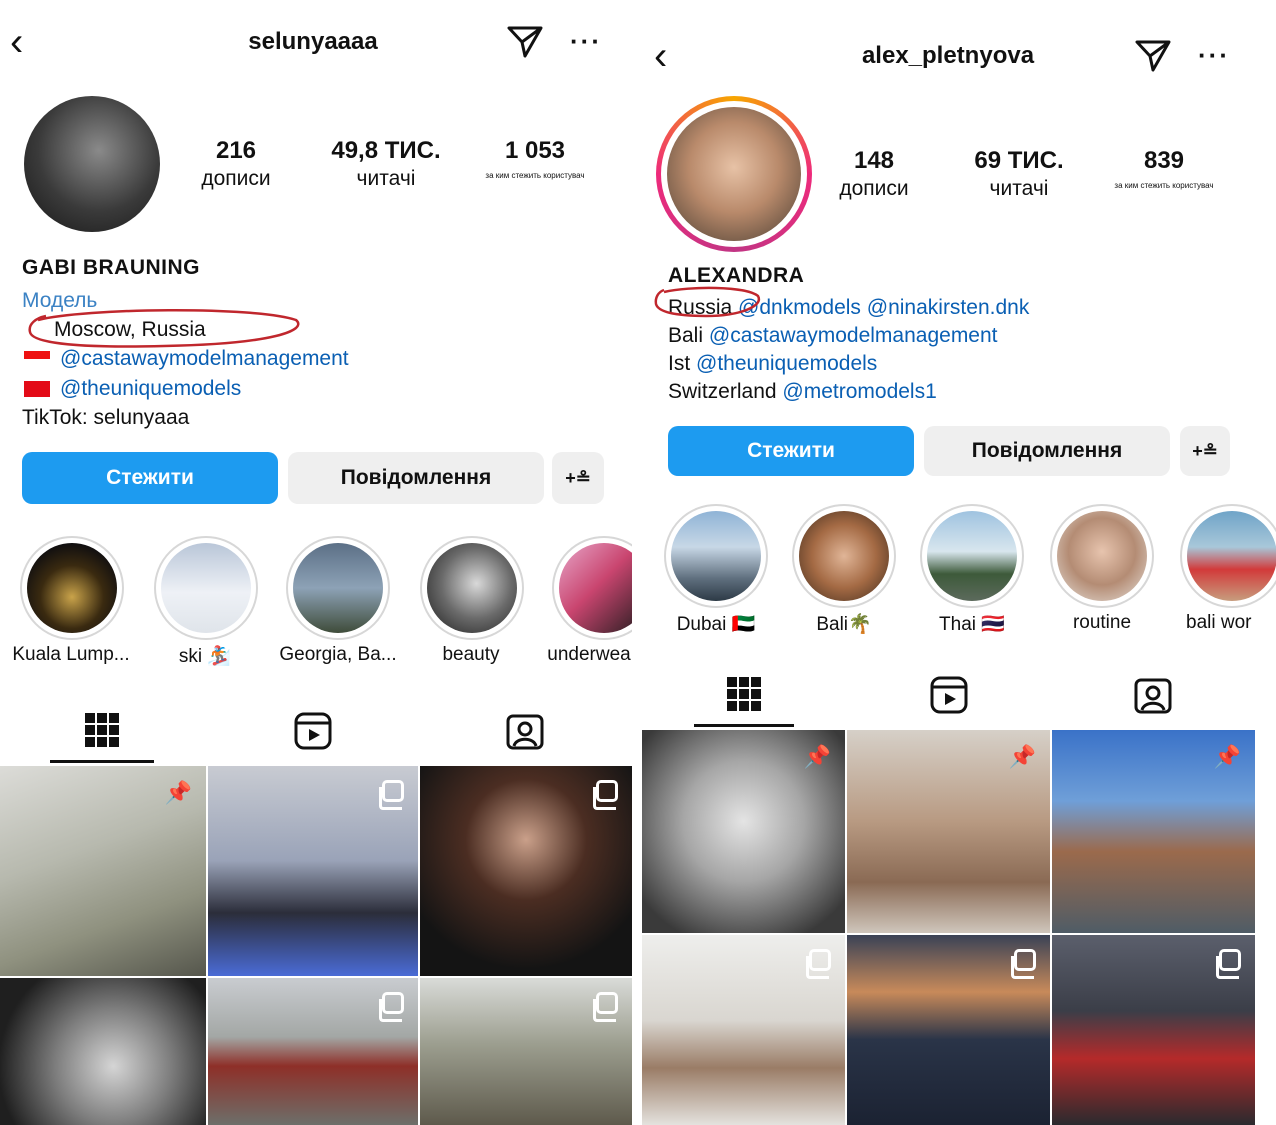 This screenshot has height=1125, width=1276. I want to click on highlight-label: routine, so click(1102, 622).